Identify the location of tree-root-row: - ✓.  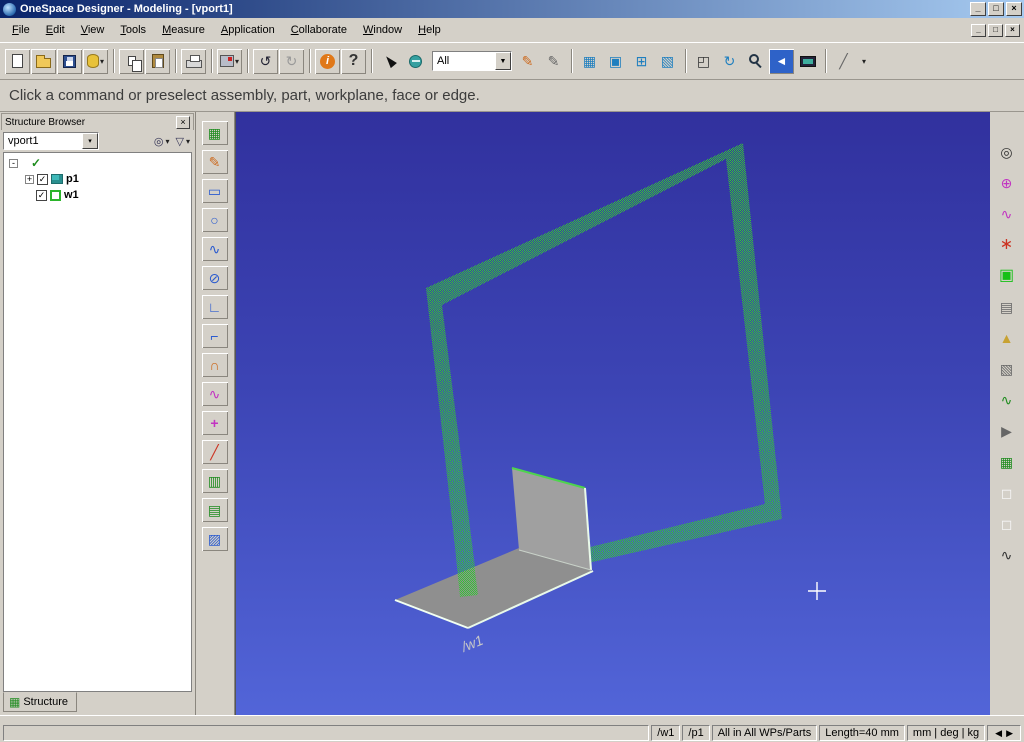
(97, 163).